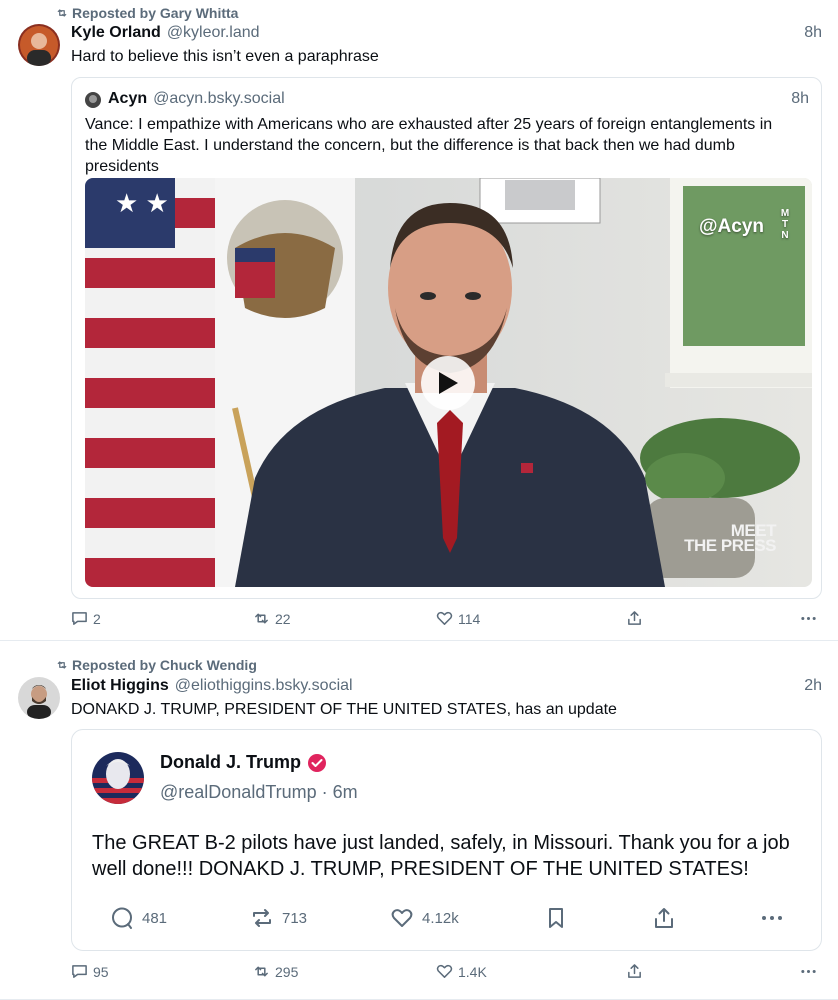 This screenshot has width=838, height=1000. Describe the element at coordinates (219, 99) in the screenshot. I see `quoted-author-handle: @acyn.bsky.social` at that location.